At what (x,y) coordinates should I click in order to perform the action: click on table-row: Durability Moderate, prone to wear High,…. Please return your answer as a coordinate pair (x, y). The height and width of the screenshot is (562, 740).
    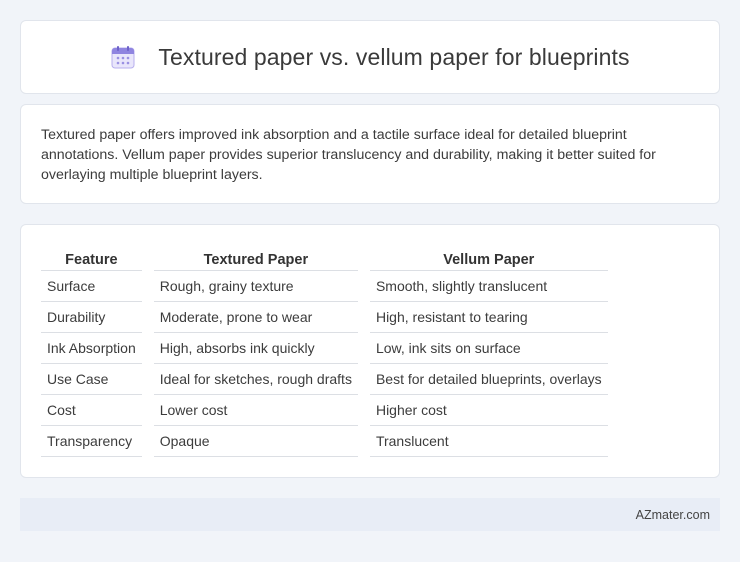
    Looking at the image, I should click on (324, 317).